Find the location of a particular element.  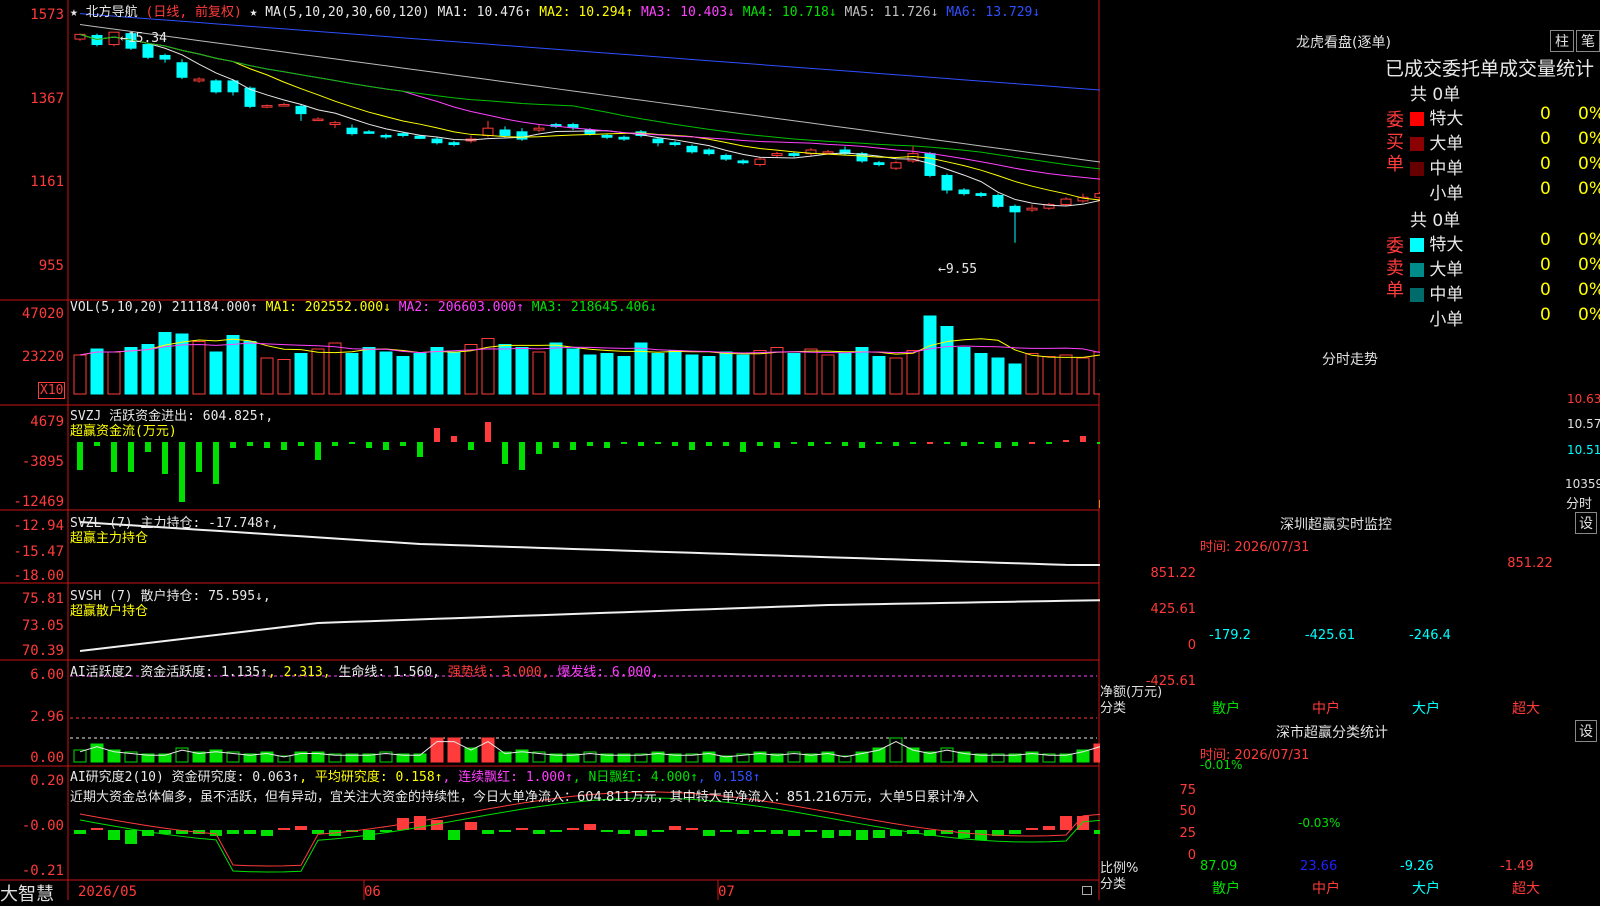

zhu-button: 柱 is located at coordinates (1562, 41).